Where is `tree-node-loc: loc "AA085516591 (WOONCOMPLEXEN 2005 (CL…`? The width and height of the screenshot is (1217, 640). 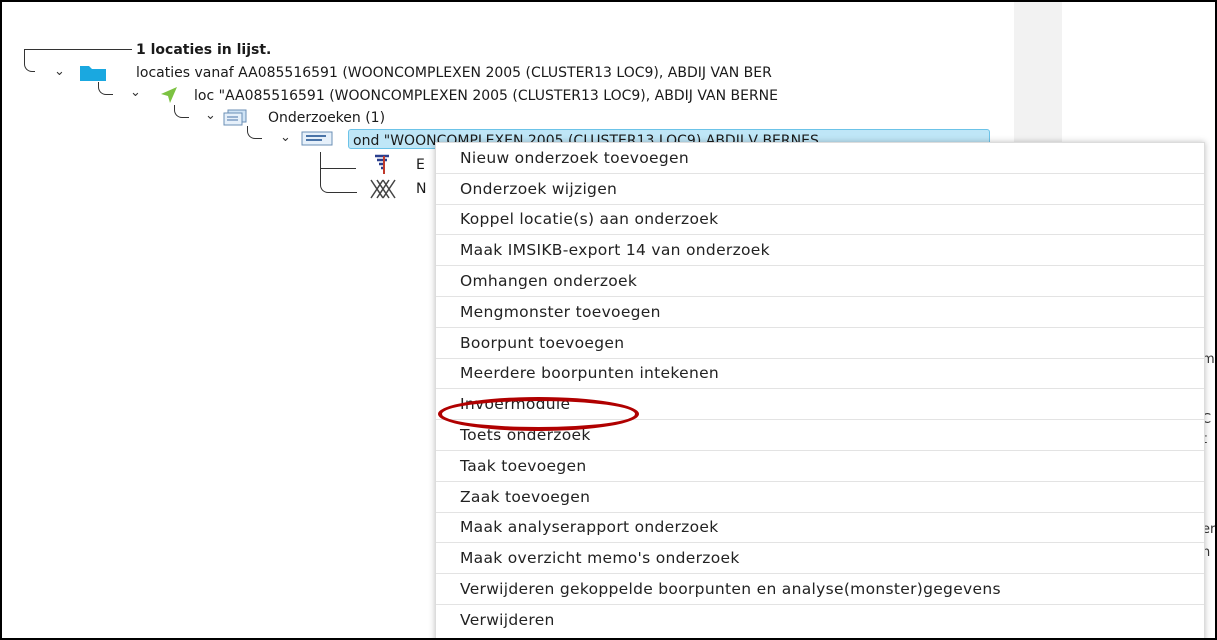
tree-node-loc: loc "AA085516591 (WOONCOMPLEXEN 2005 (CL… is located at coordinates (486, 96).